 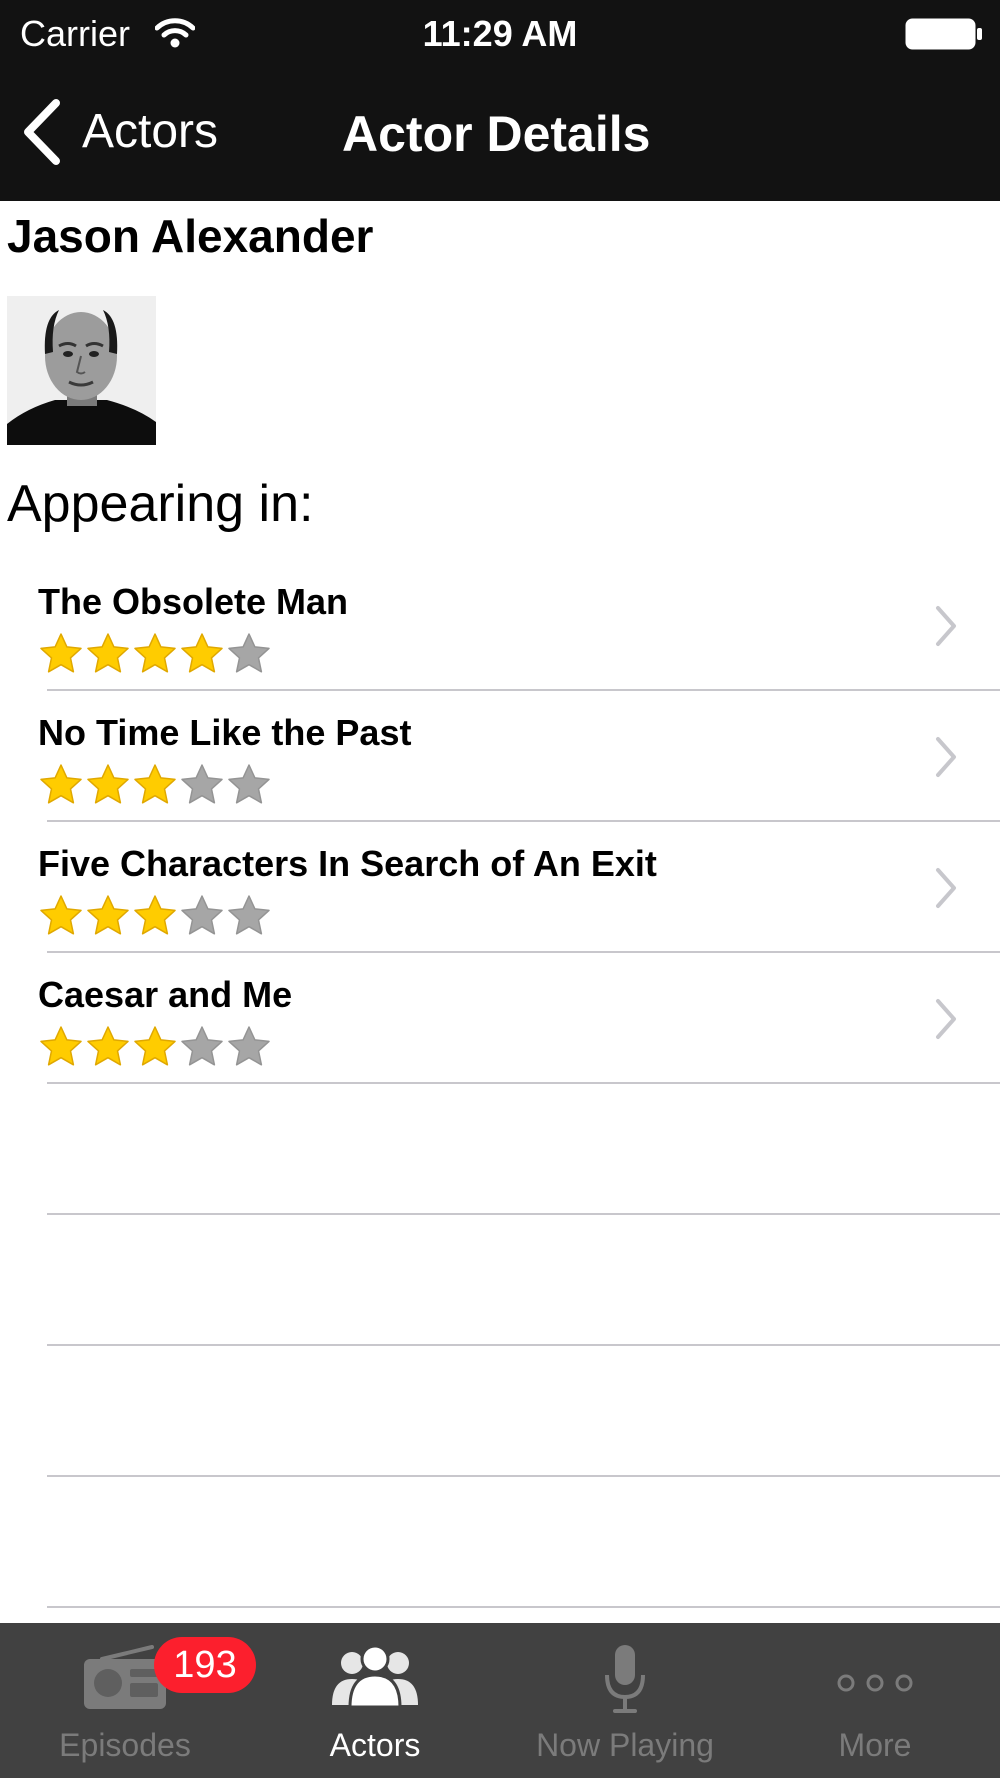 What do you see at coordinates (875, 1700) in the screenshot?
I see `tab-more: More` at bounding box center [875, 1700].